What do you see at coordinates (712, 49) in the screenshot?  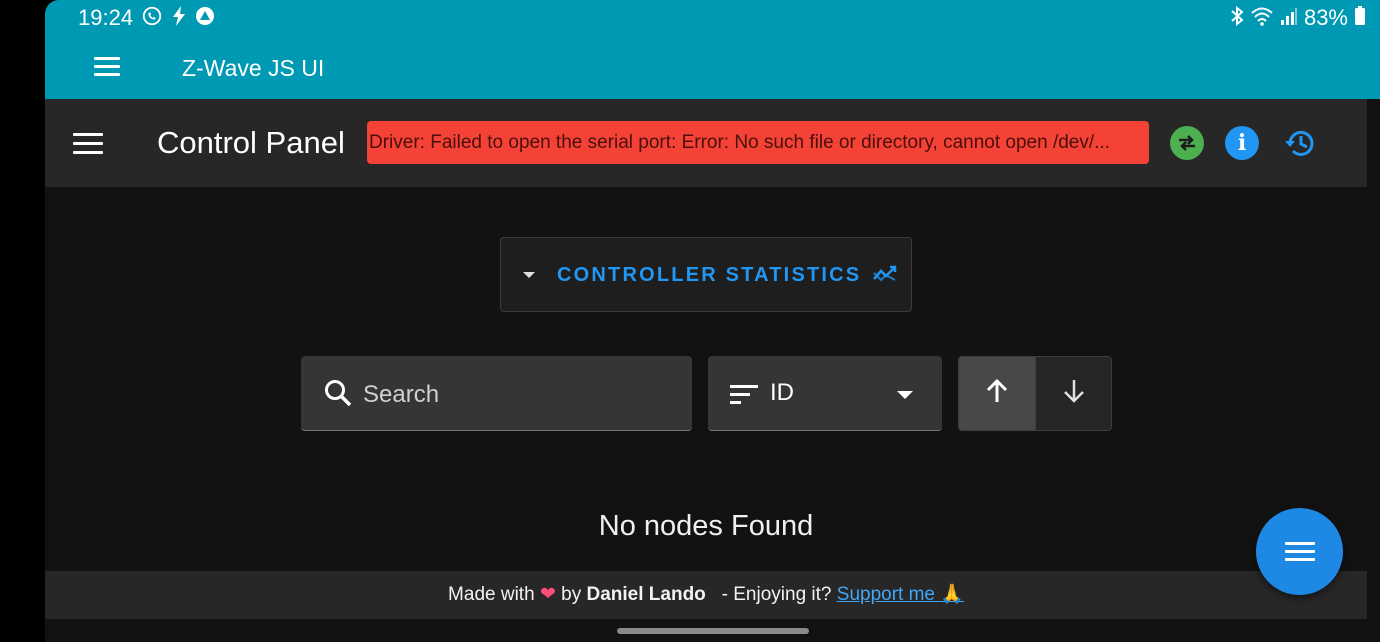 I see `app-header: 19:24 83% Z-Wave JS UI` at bounding box center [712, 49].